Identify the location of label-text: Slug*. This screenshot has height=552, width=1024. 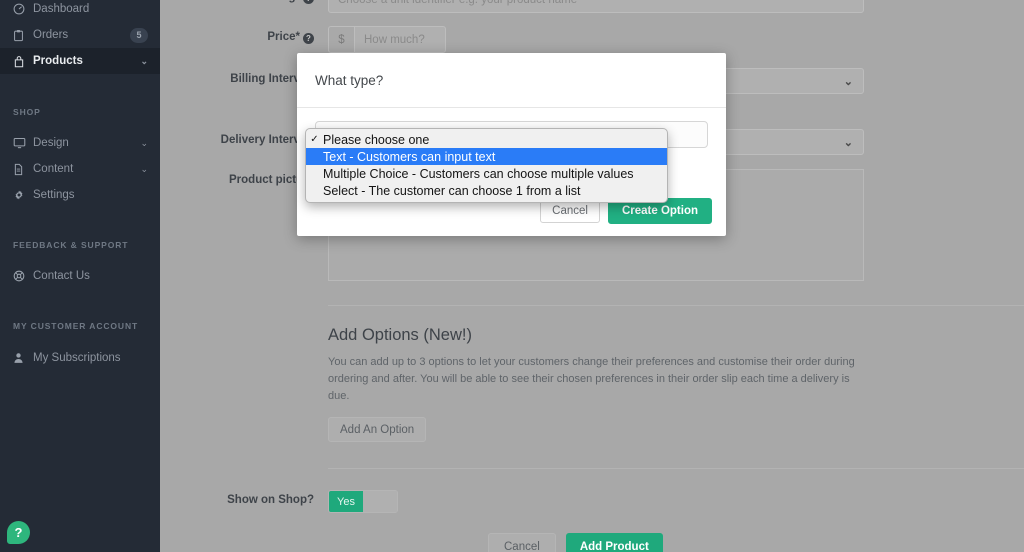
(285, 1).